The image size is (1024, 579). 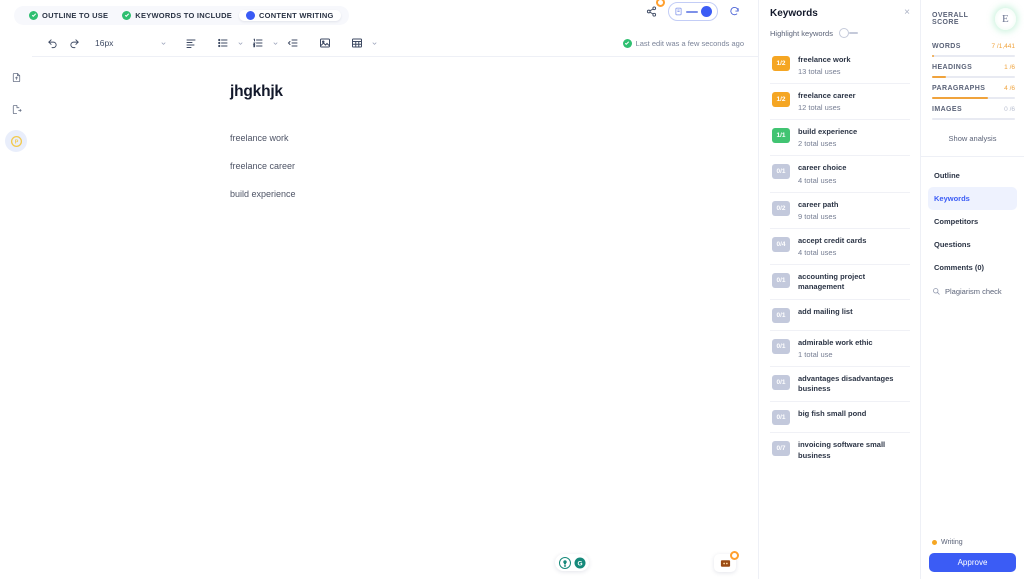 I want to click on insert-table-icon, so click(x=357, y=43).